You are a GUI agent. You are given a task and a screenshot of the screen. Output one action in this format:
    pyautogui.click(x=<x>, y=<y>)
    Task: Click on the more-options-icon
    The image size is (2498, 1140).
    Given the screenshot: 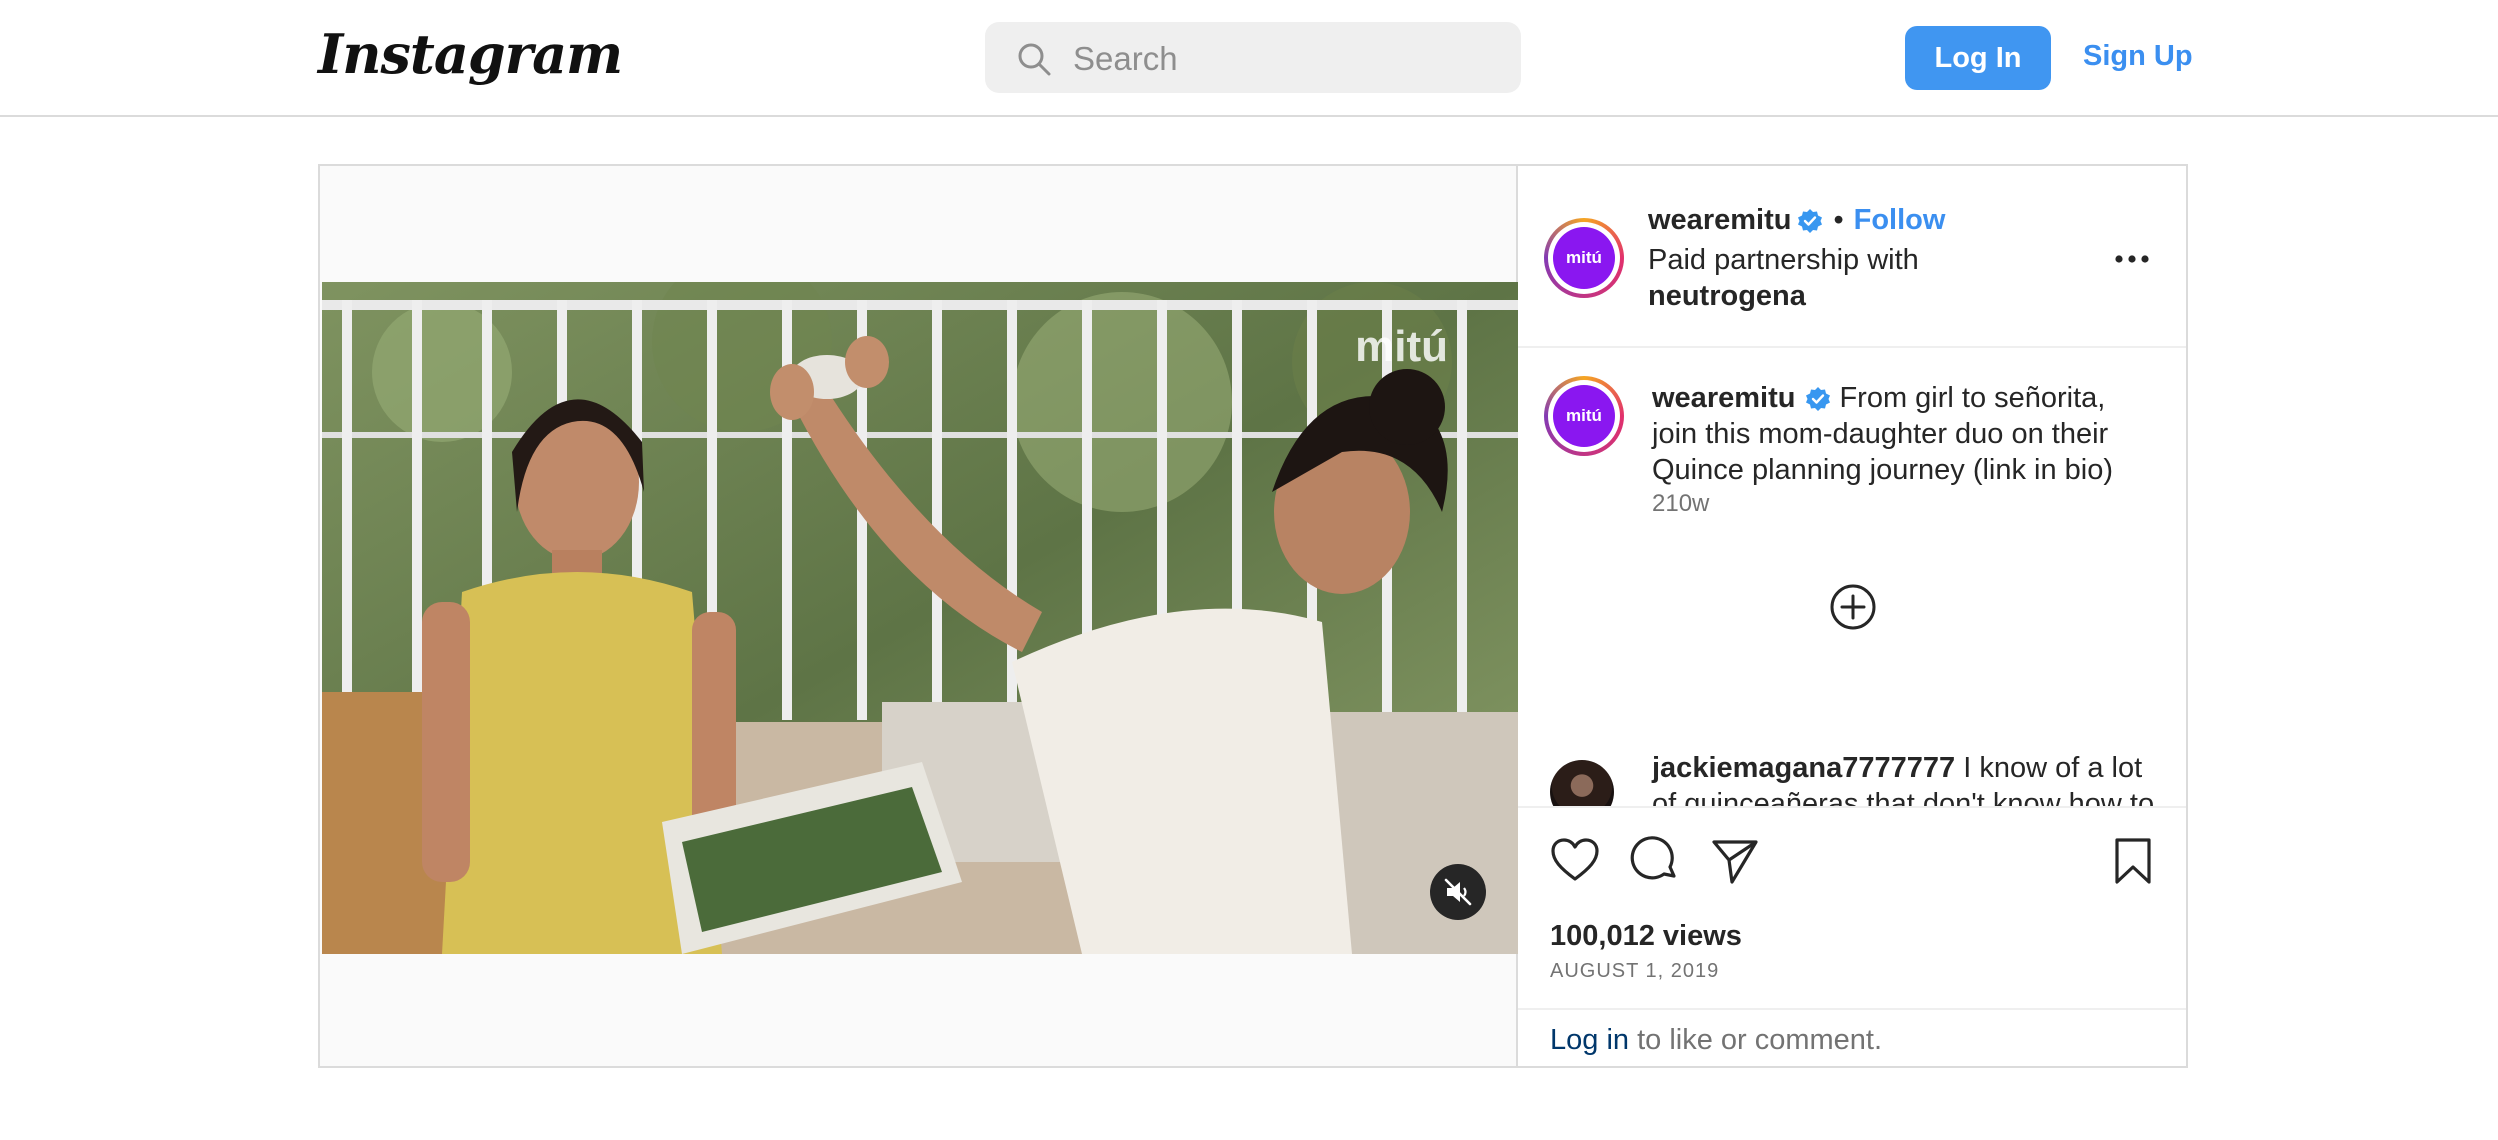 What is the action you would take?
    pyautogui.click(x=2132, y=259)
    